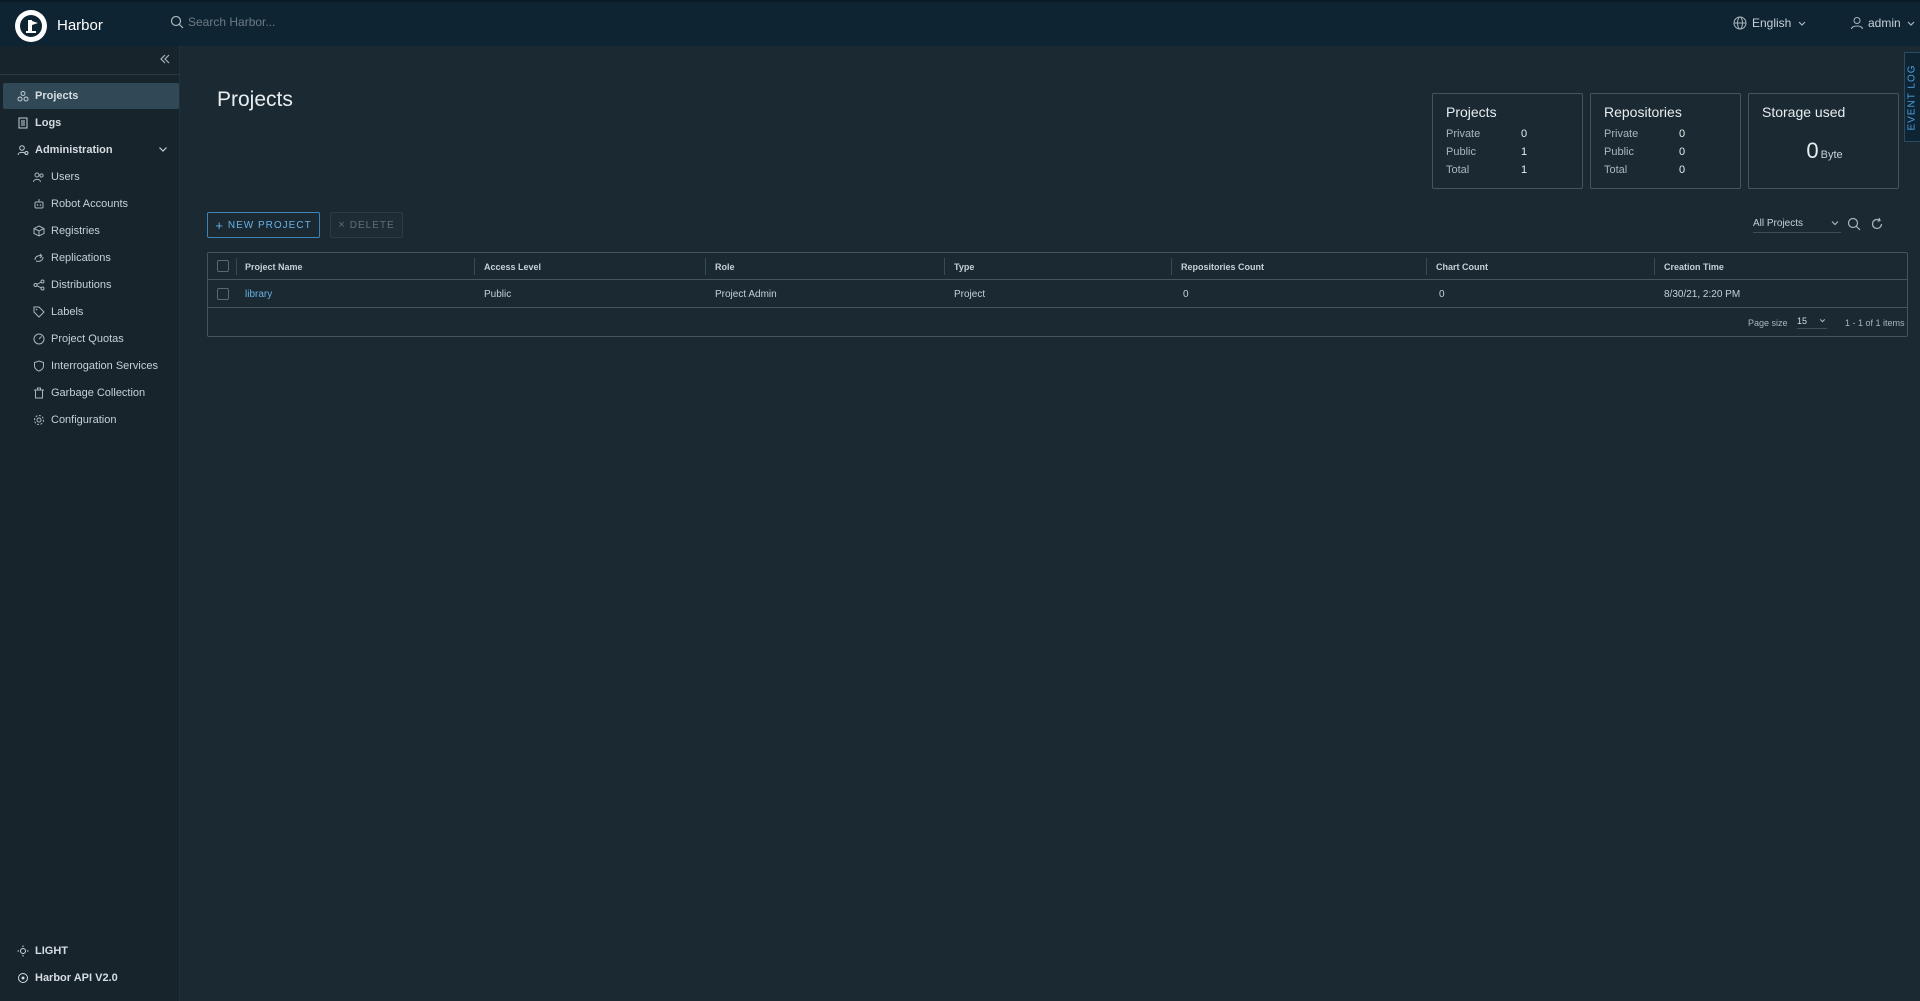 The width and height of the screenshot is (1920, 1001). What do you see at coordinates (1664, 152) in the screenshot?
I see `repositories-public-row: Public 0` at bounding box center [1664, 152].